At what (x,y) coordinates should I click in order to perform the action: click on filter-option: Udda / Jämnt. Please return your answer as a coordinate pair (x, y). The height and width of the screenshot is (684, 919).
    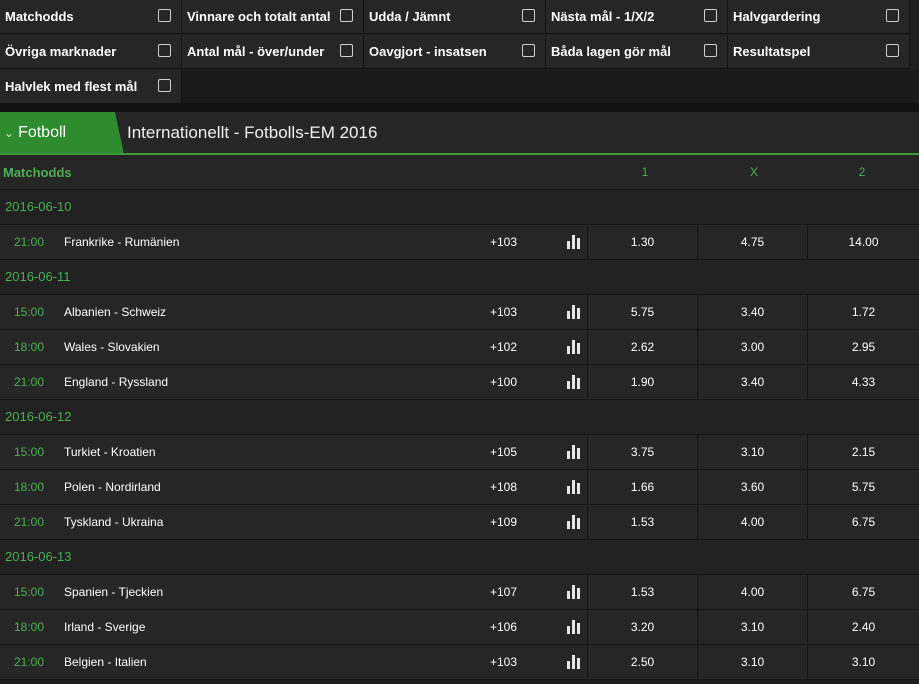
    Looking at the image, I should click on (455, 17).